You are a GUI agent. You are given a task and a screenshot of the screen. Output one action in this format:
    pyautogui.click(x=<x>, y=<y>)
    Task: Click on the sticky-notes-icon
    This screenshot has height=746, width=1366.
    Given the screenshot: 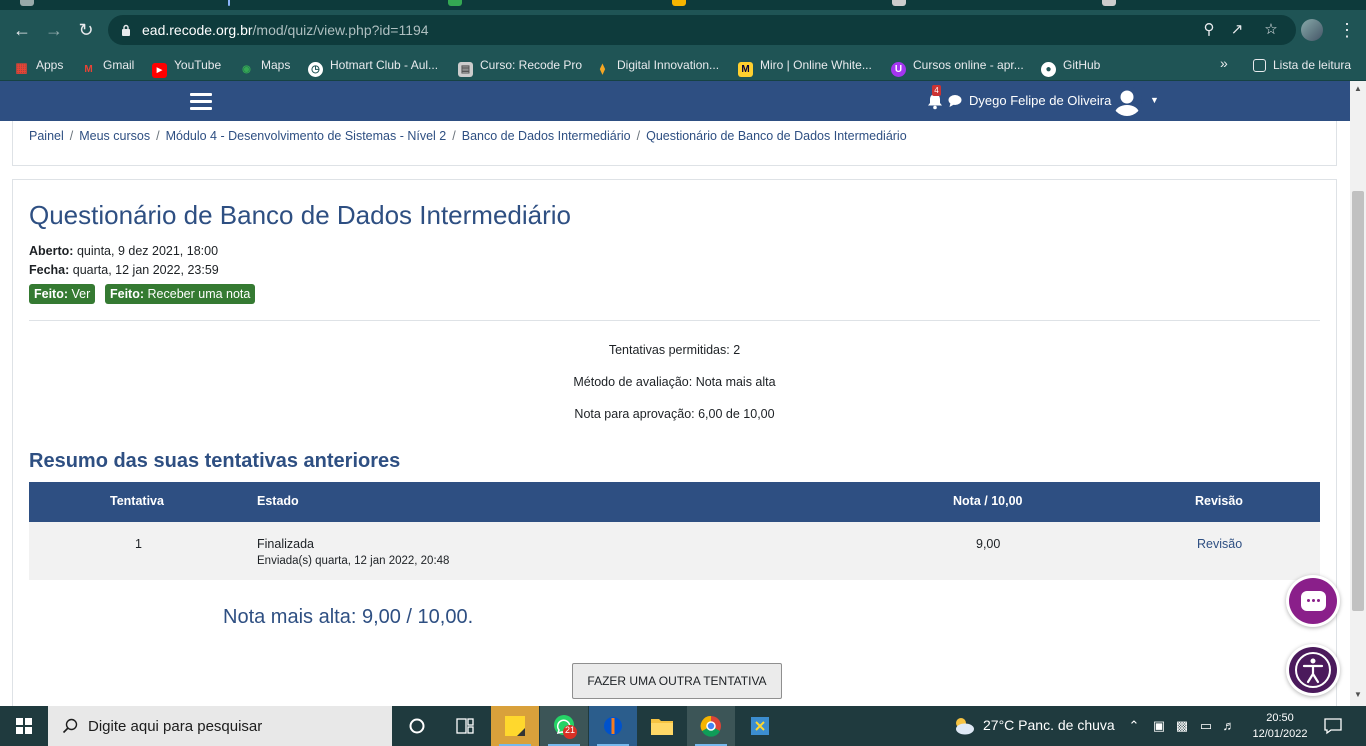 What is the action you would take?
    pyautogui.click(x=515, y=726)
    